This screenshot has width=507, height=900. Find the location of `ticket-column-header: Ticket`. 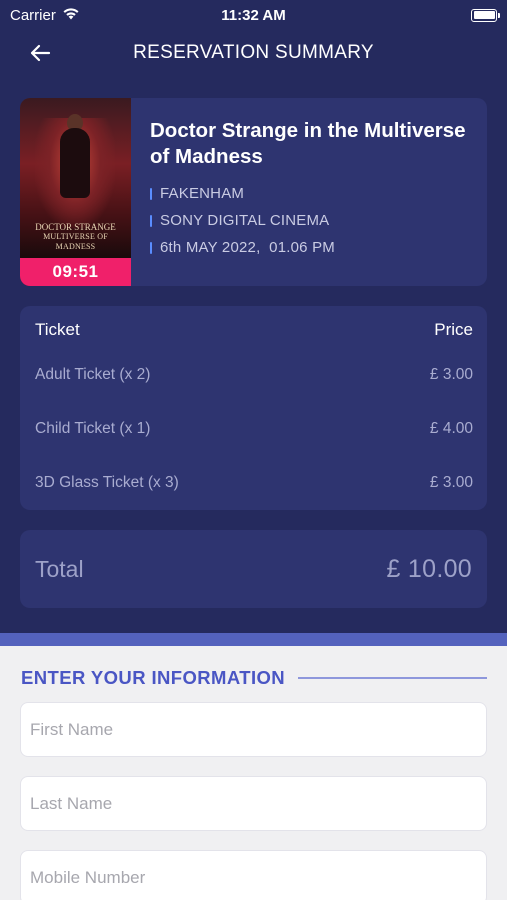

ticket-column-header: Ticket is located at coordinates (57, 329).